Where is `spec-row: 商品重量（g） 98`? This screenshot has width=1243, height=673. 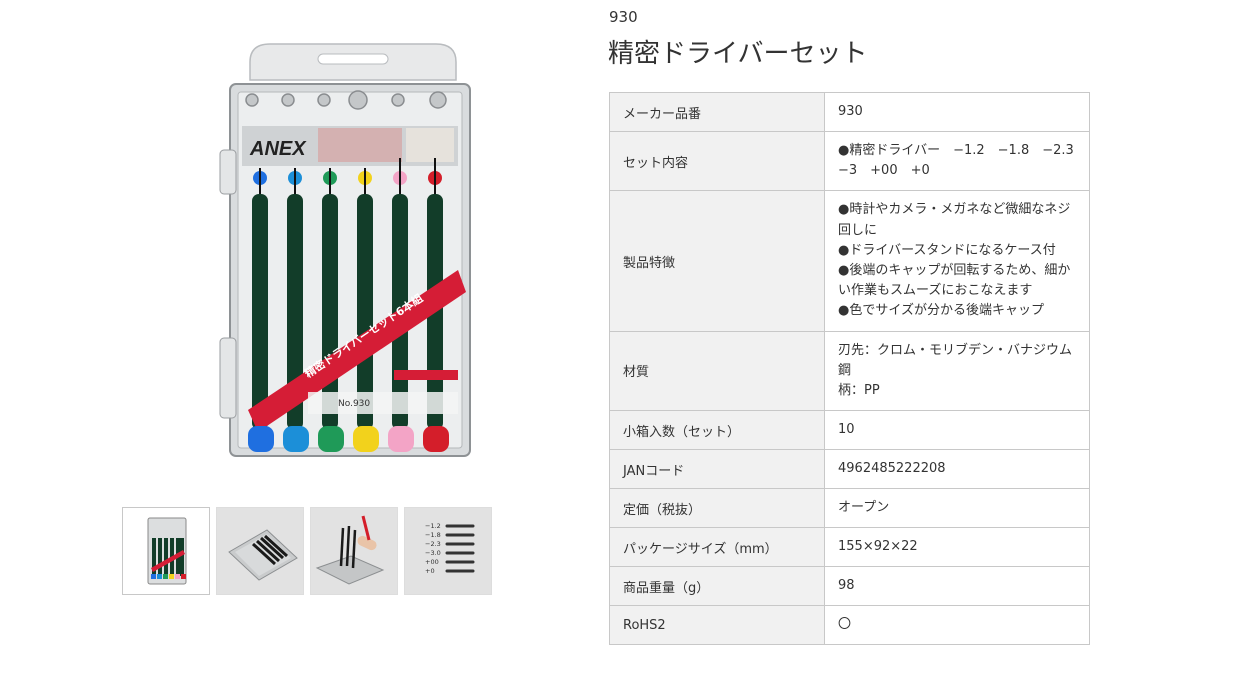 spec-row: 商品重量（g） 98 is located at coordinates (849, 586).